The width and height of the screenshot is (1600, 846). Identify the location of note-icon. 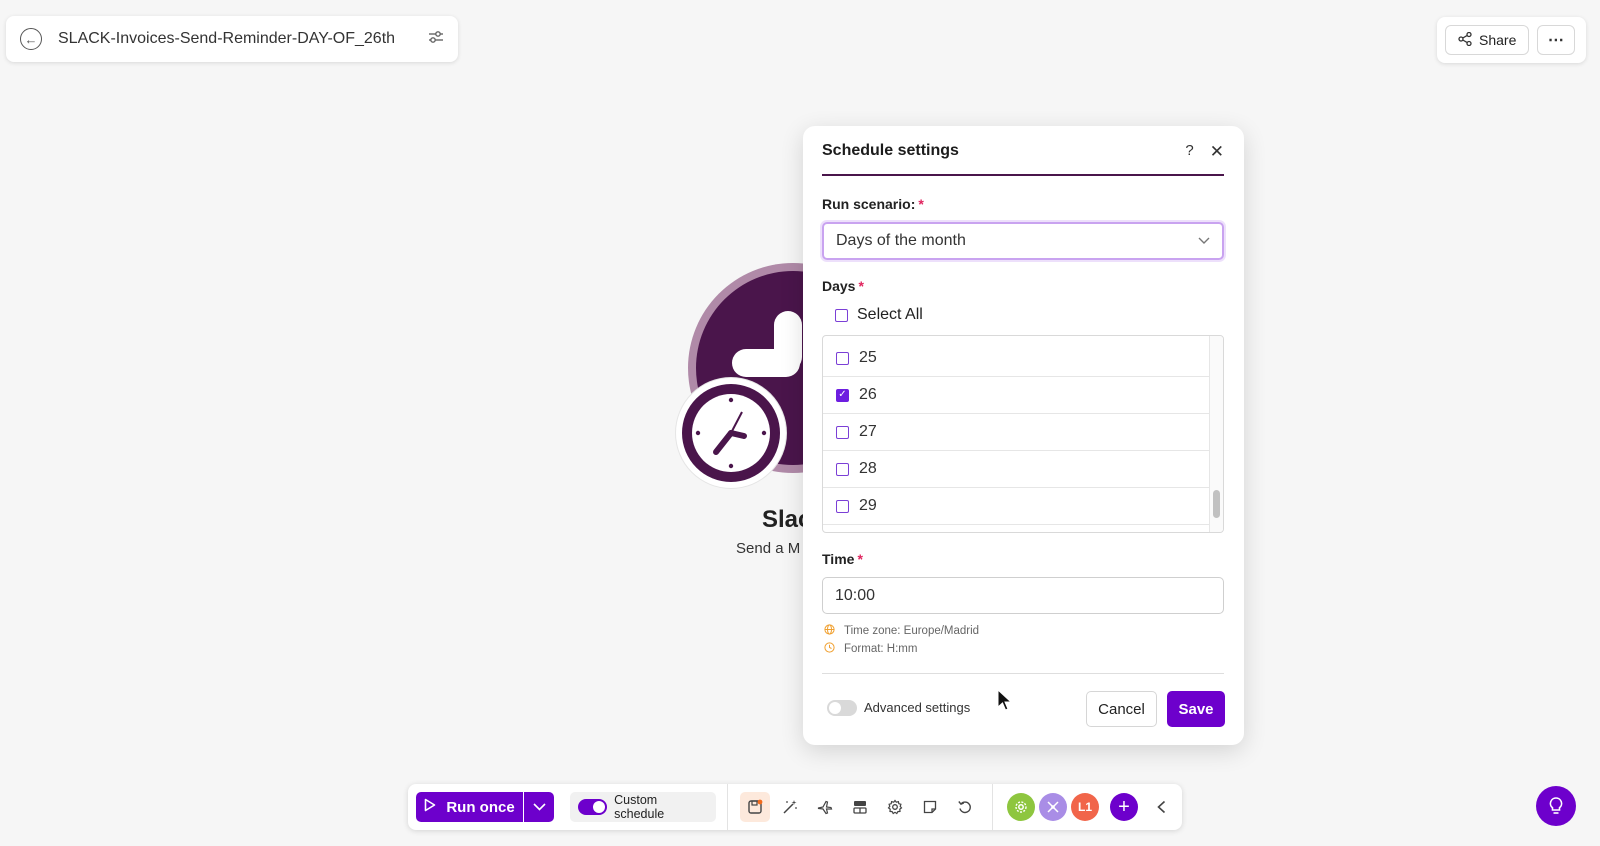
(930, 807).